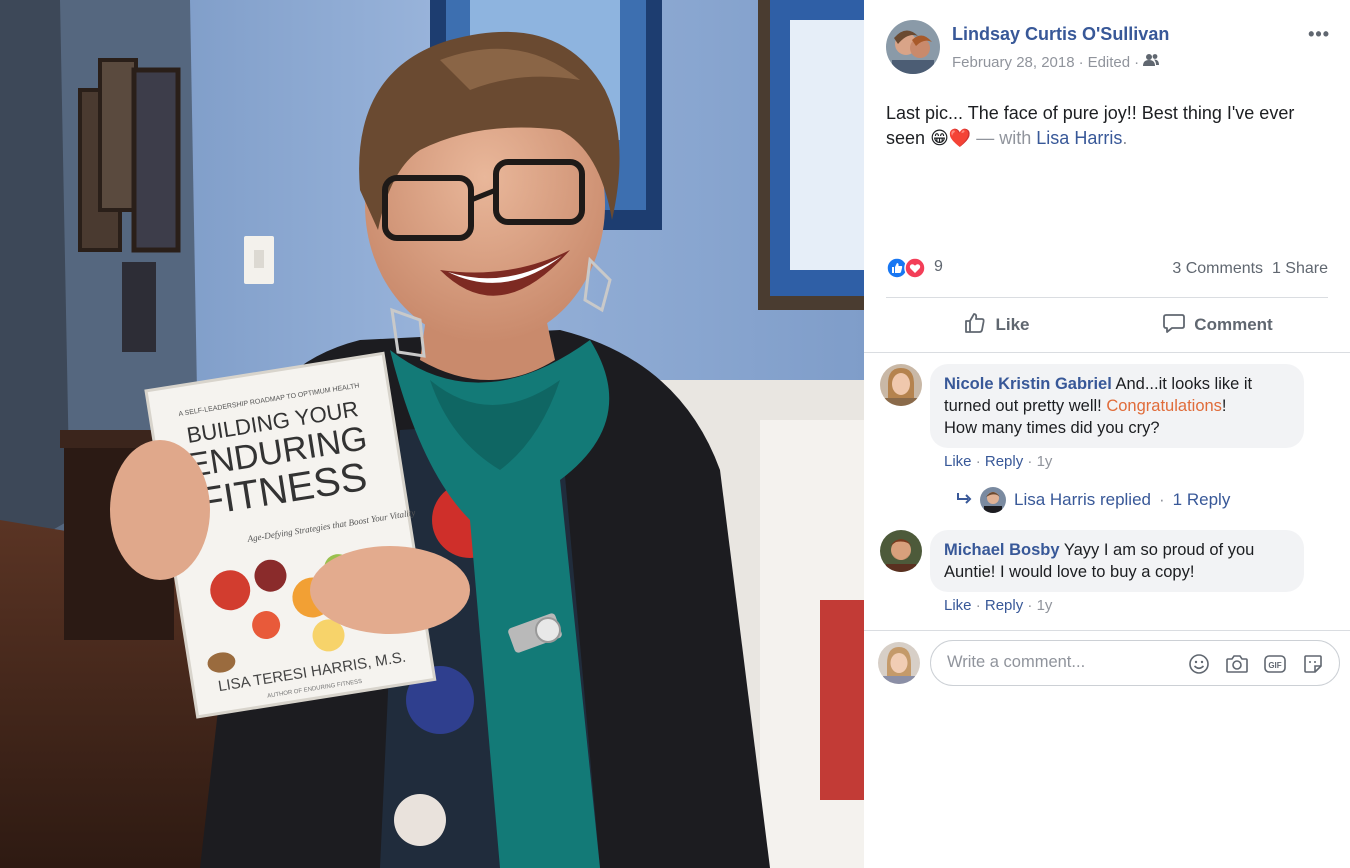 Image resolution: width=1350 pixels, height=868 pixels. What do you see at coordinates (951, 138) in the screenshot?
I see `post-emoji: 😁❤️` at bounding box center [951, 138].